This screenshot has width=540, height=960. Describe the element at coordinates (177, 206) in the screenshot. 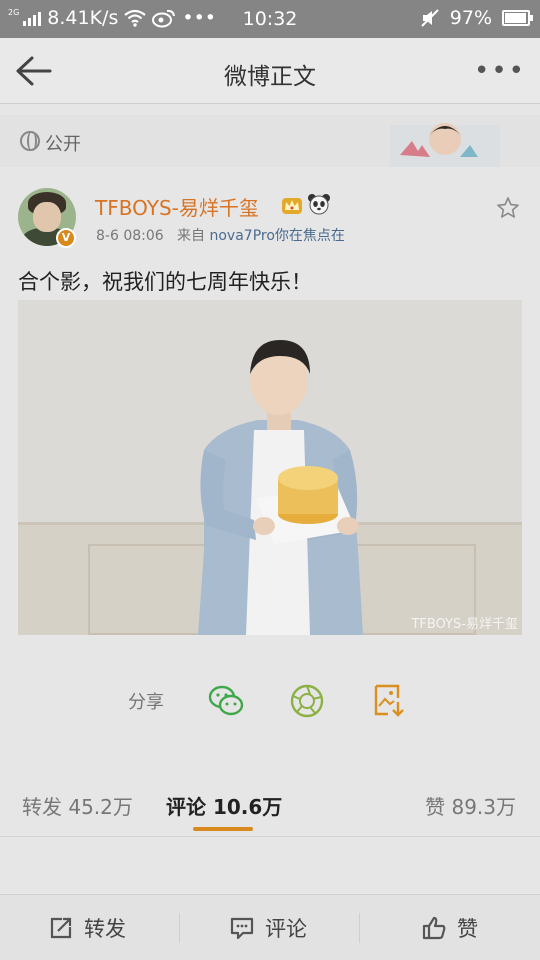

I see `username: TFBOYS-易烊千玺` at that location.